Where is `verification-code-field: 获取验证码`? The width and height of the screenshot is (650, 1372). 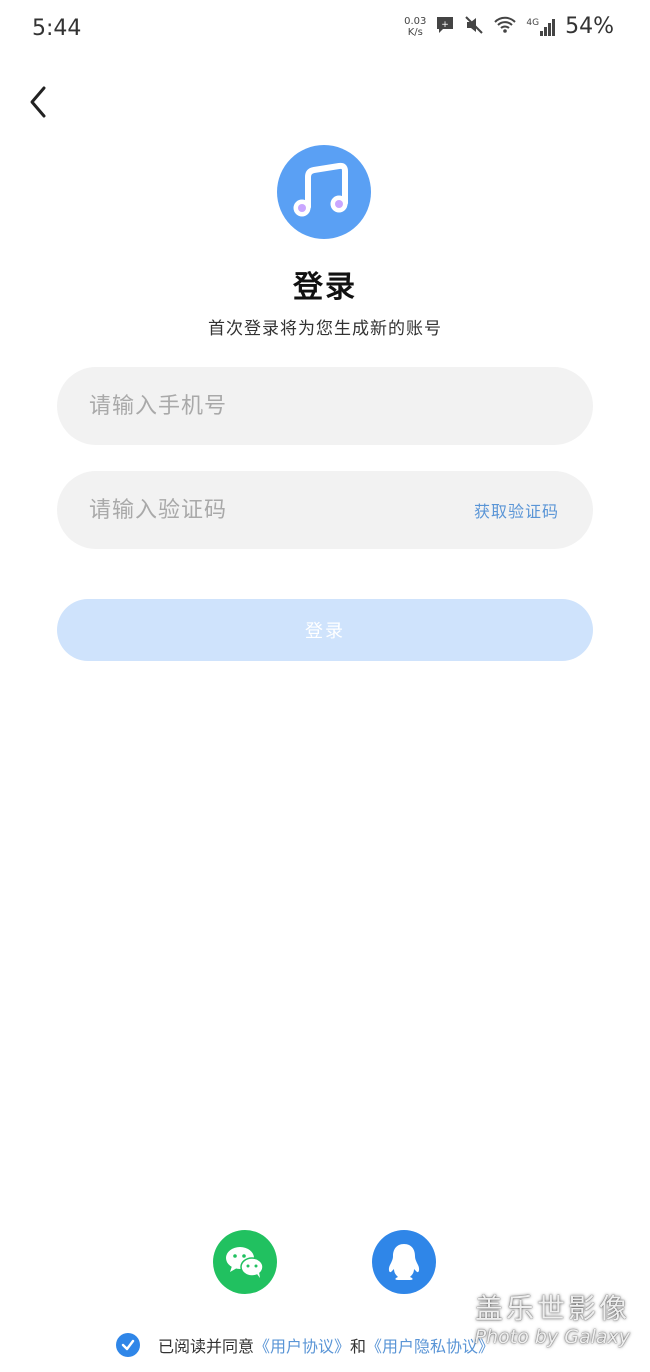
verification-code-field: 获取验证码 is located at coordinates (325, 510).